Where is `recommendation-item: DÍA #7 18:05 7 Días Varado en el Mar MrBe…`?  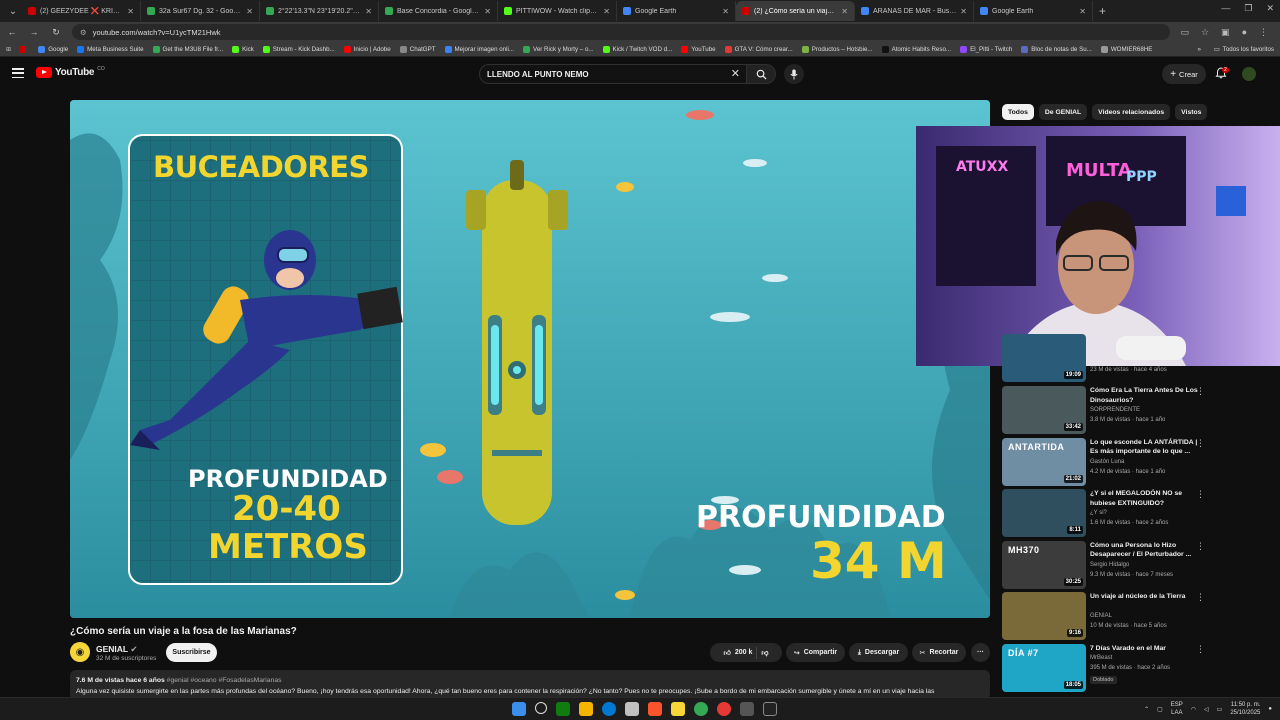 recommendation-item: DÍA #7 18:05 7 Días Varado en el Mar MrBe… is located at coordinates (1137, 667).